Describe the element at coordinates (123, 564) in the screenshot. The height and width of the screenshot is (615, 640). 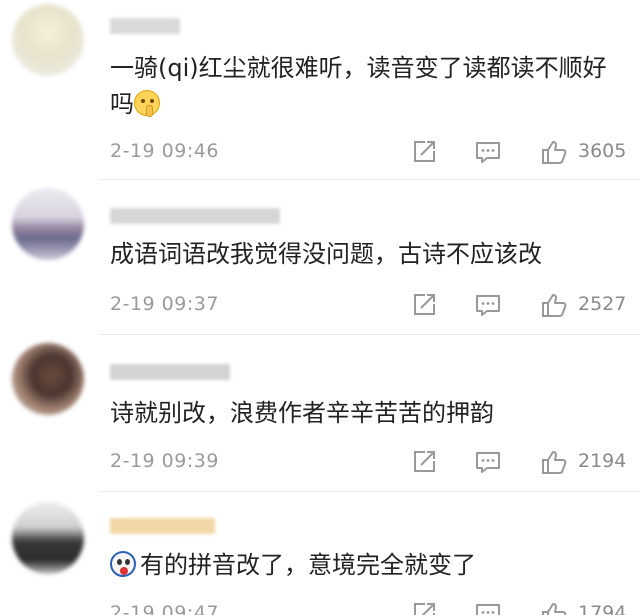
I see `shocked-face-icon` at that location.